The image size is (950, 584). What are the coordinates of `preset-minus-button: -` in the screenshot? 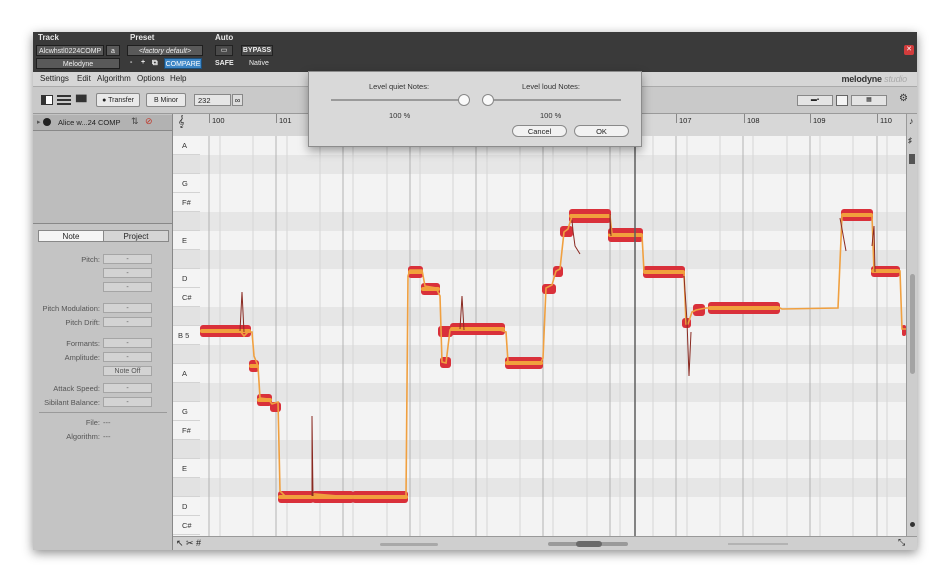 It's located at (131, 62).